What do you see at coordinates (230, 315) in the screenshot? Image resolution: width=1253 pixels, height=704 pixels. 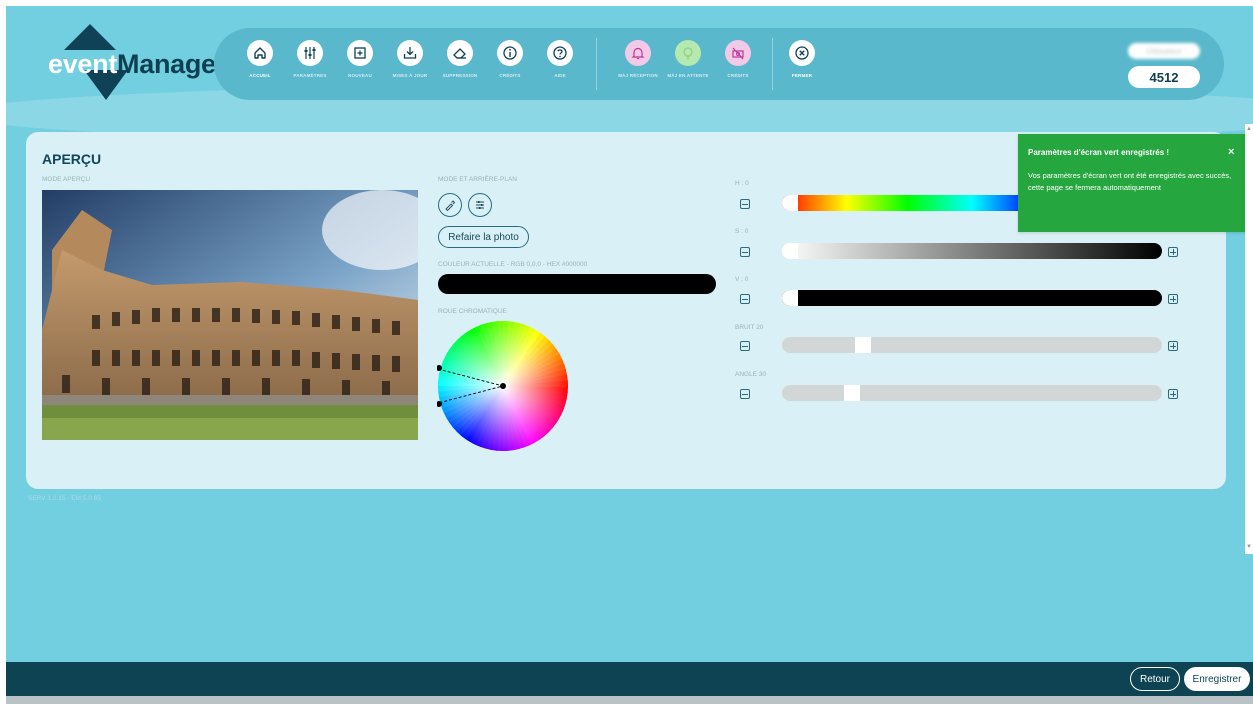 I see `preview-photo` at bounding box center [230, 315].